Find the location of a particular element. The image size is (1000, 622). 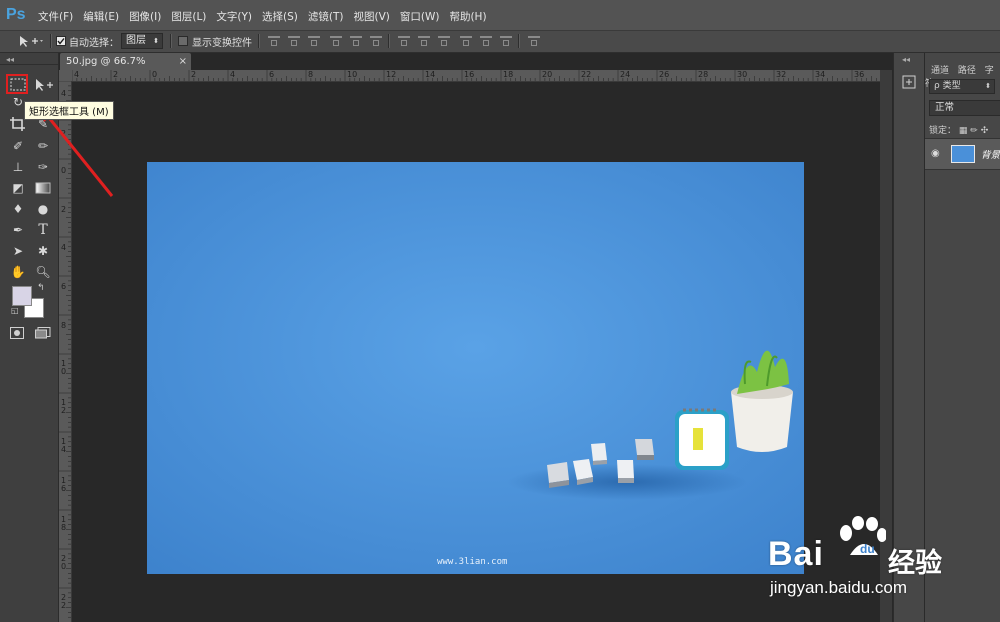

menu-filter: 滤镜(T) is located at coordinates (326, 16).